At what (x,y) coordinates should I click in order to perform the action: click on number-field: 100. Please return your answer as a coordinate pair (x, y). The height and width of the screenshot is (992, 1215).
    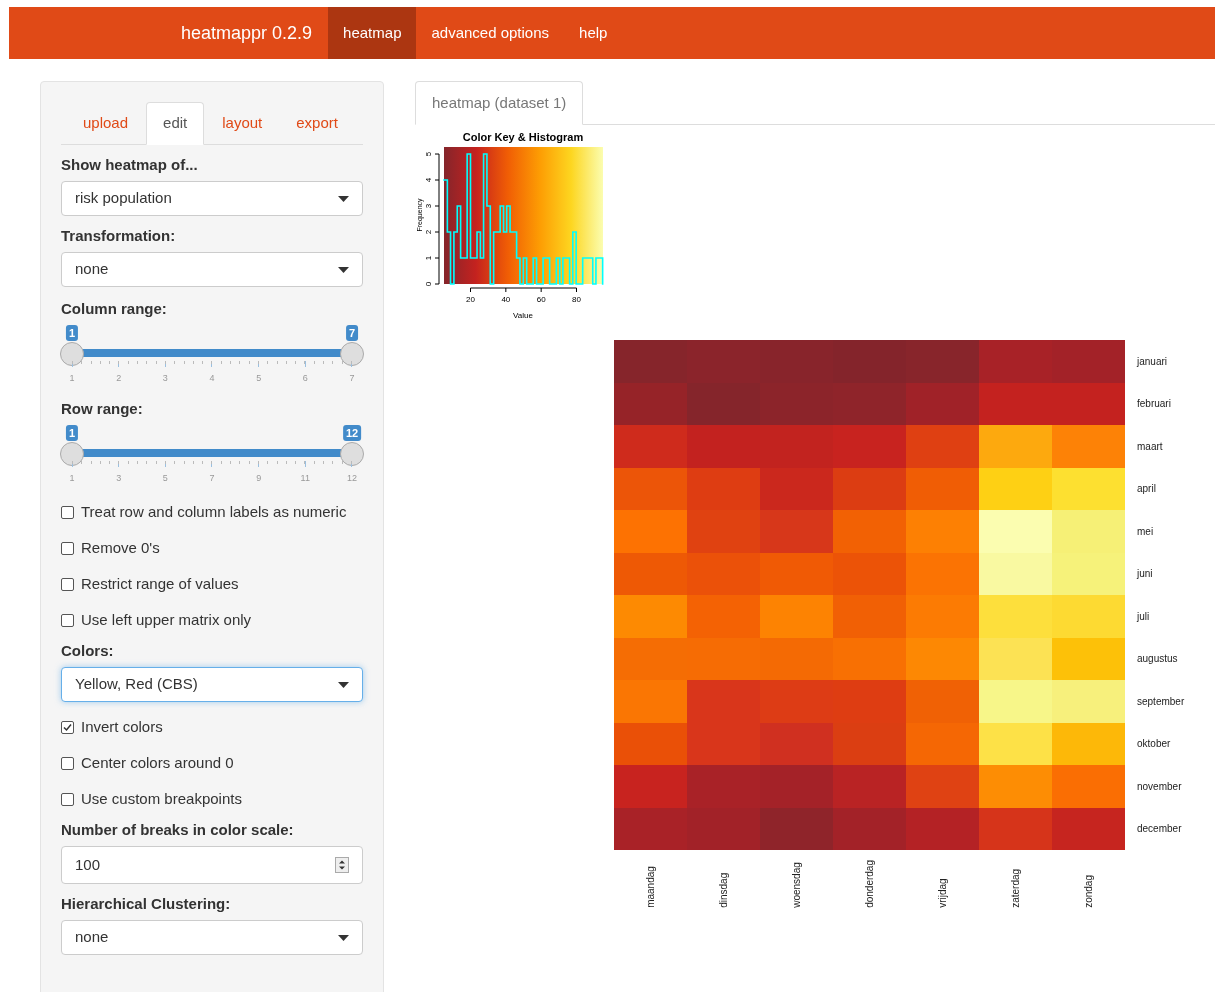
    Looking at the image, I should click on (212, 865).